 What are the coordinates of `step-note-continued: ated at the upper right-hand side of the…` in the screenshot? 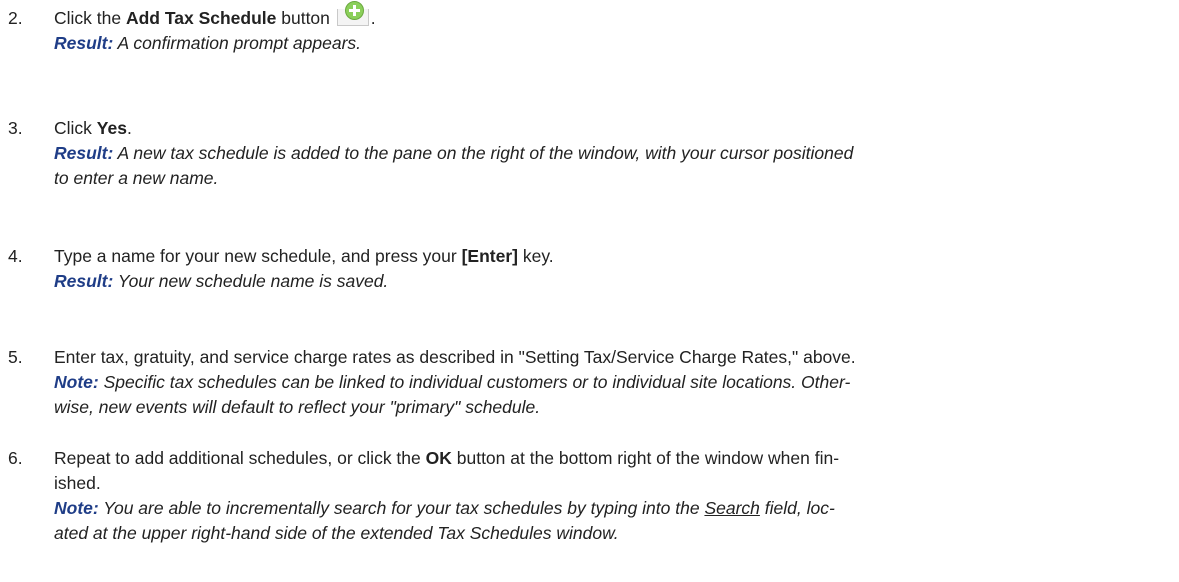 It's located at (336, 533).